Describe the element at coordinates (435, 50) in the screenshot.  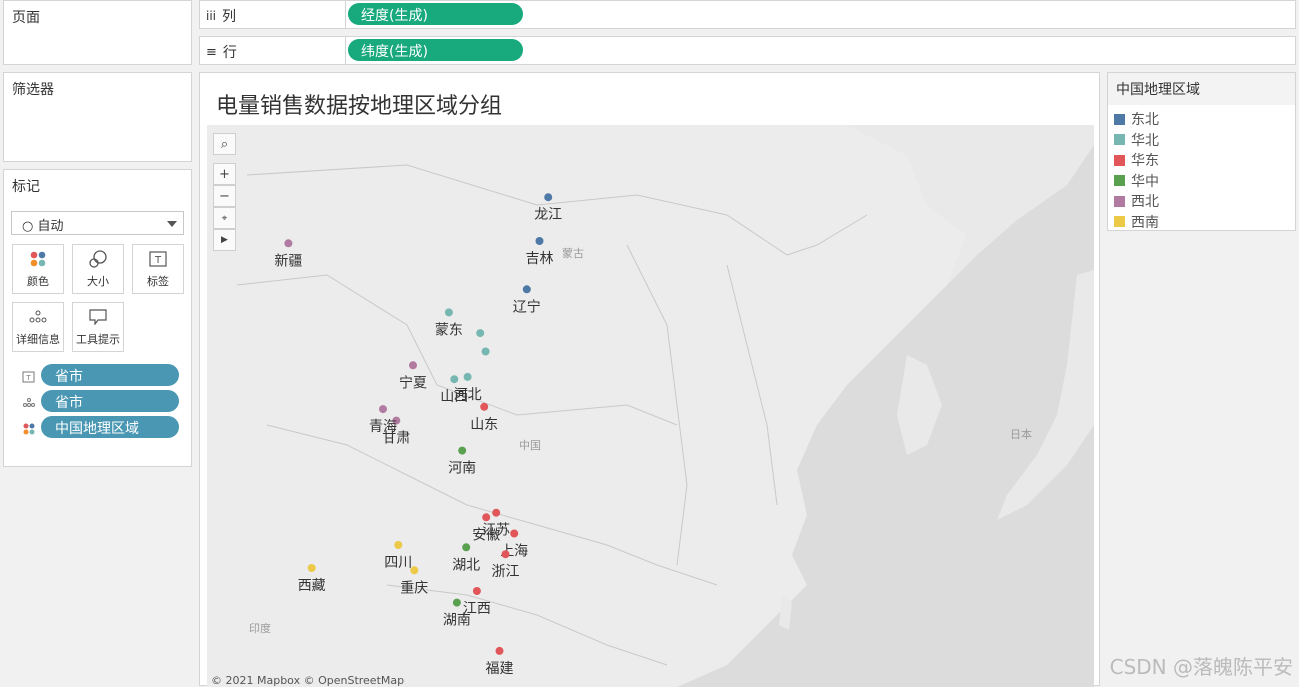
I see `latitude-pill: 纬度(生成)` at that location.